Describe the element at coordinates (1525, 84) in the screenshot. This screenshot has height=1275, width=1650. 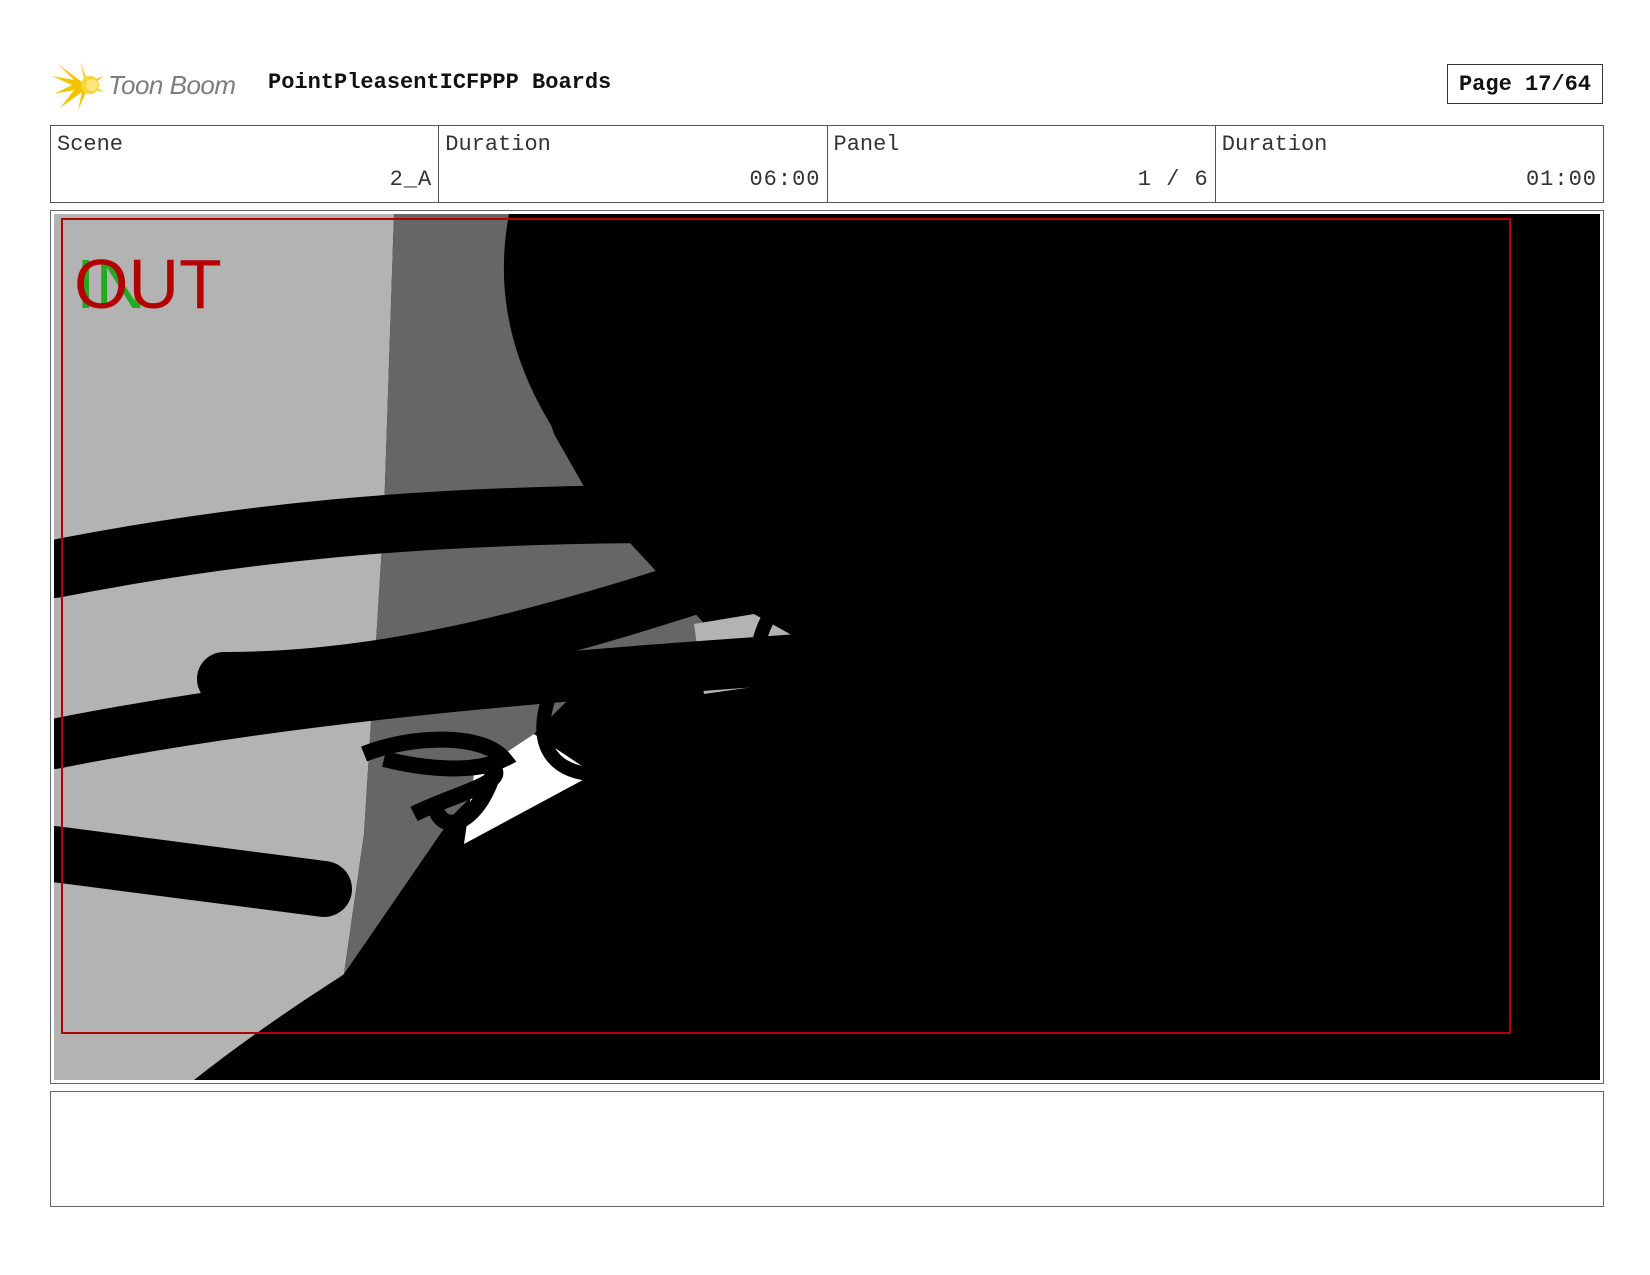
I see `page-indicator: Page 17/64` at that location.